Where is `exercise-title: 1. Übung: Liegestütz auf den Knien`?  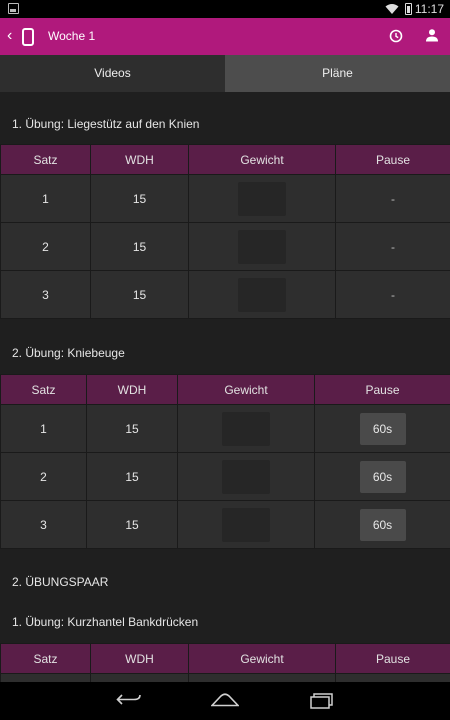
exercise-title: 1. Übung: Liegestütz auf den Knien is located at coordinates (106, 124).